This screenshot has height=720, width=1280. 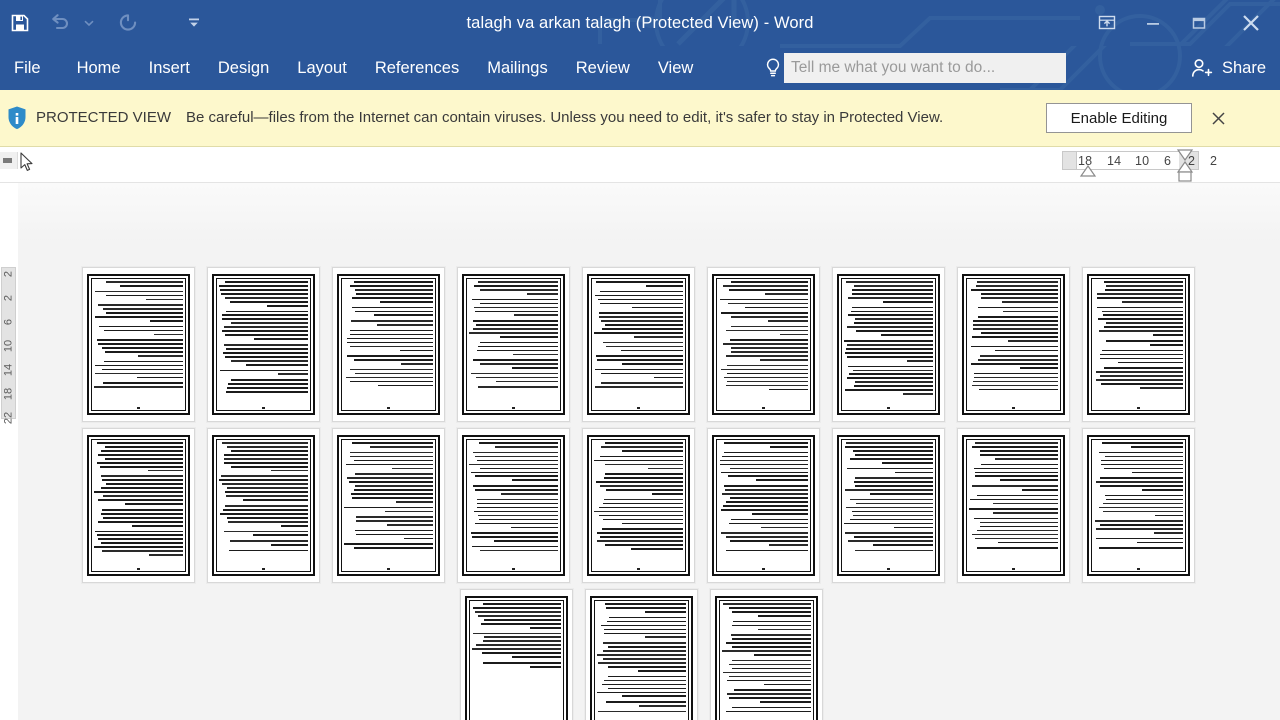 I want to click on page-text-block, so click(x=263, y=503).